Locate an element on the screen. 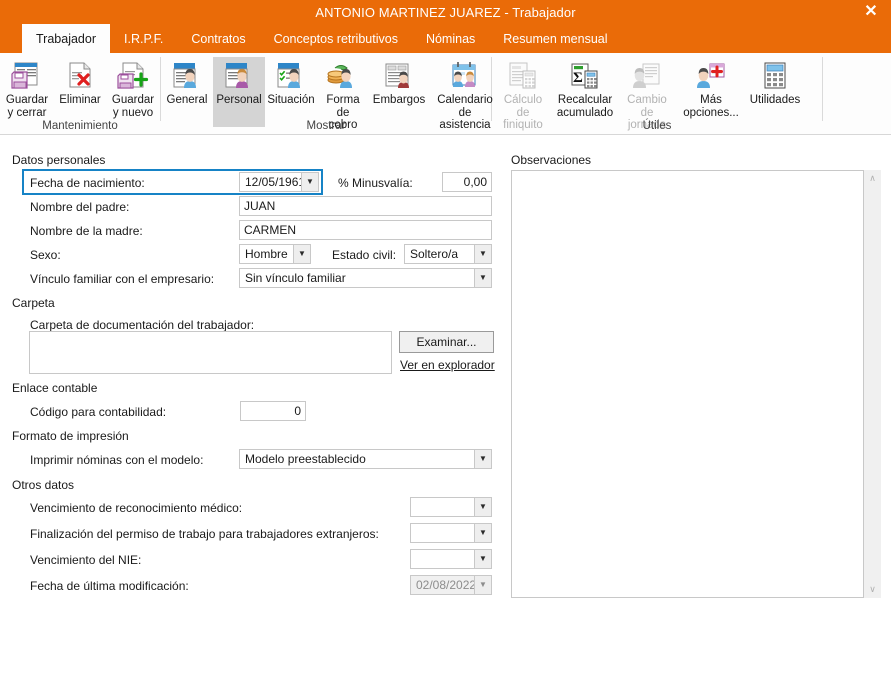 This screenshot has width=891, height=683. fecha-ultima-modificacion-combo: 02/08/2022 ▼ is located at coordinates (451, 585).